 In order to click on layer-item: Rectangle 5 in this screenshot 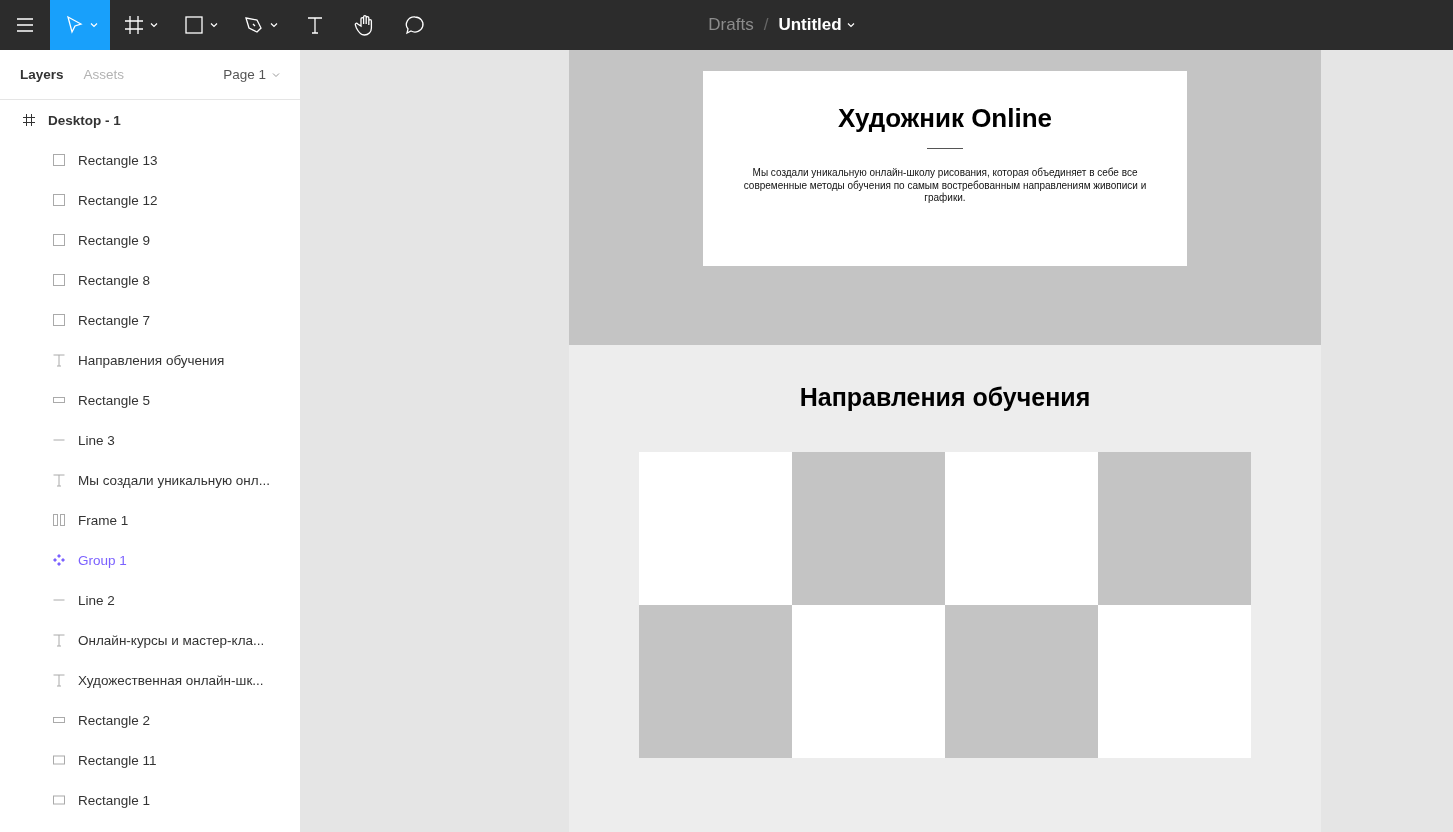, I will do `click(150, 400)`.